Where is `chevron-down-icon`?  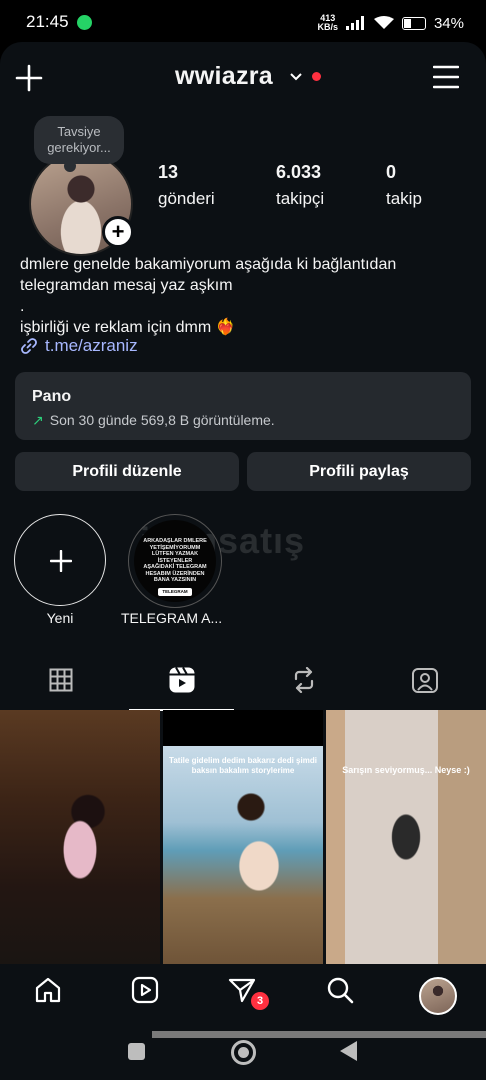
chevron-down-icon is located at coordinates (296, 77).